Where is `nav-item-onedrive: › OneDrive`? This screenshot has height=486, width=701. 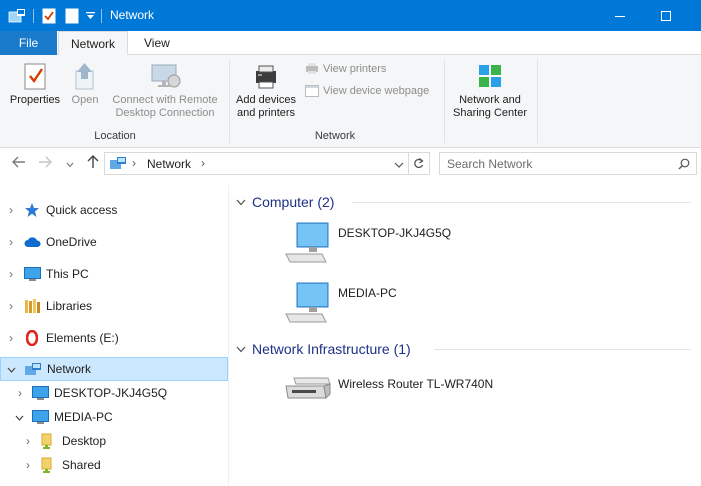 nav-item-onedrive: › OneDrive is located at coordinates (114, 242).